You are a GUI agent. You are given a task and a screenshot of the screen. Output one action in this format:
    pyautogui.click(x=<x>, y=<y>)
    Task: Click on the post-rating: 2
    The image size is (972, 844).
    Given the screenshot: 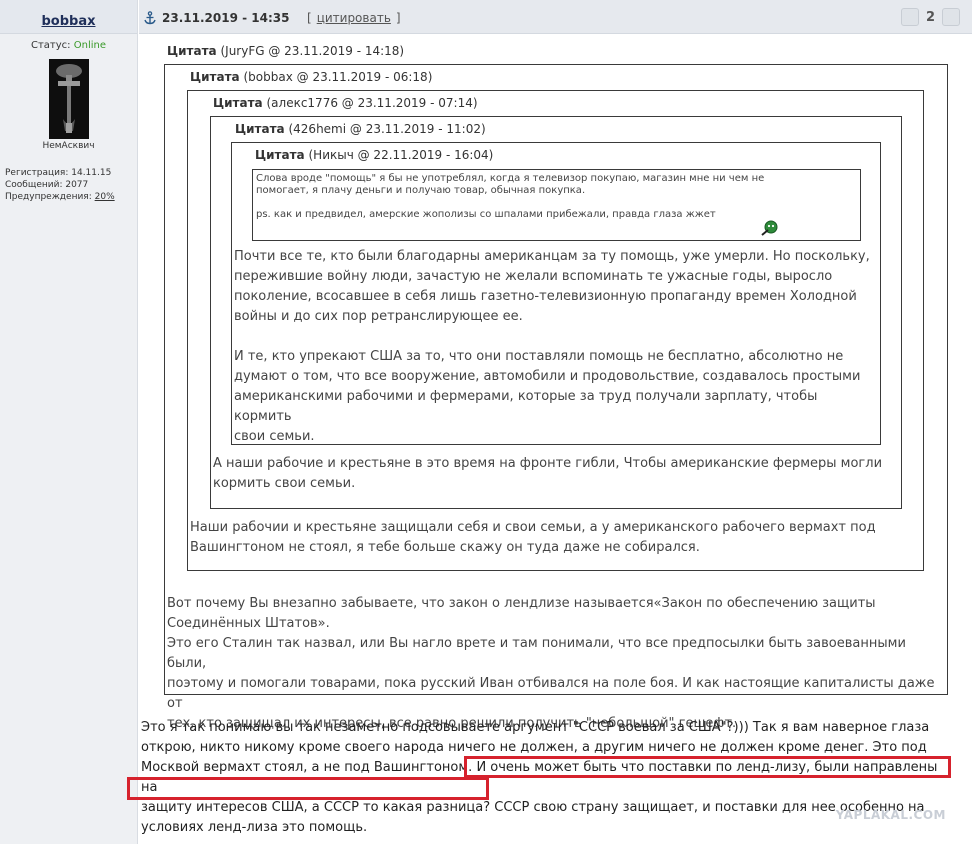 What is the action you would take?
    pyautogui.click(x=930, y=17)
    